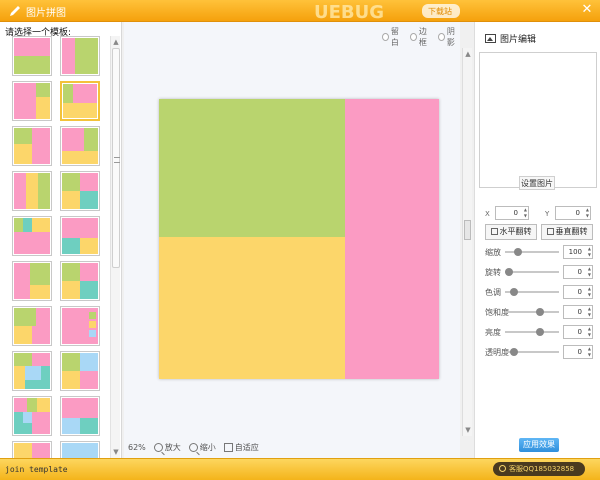 This screenshot has width=600, height=480. Describe the element at coordinates (449, 37) in the screenshot. I see `option-shadow: 阴影` at that location.